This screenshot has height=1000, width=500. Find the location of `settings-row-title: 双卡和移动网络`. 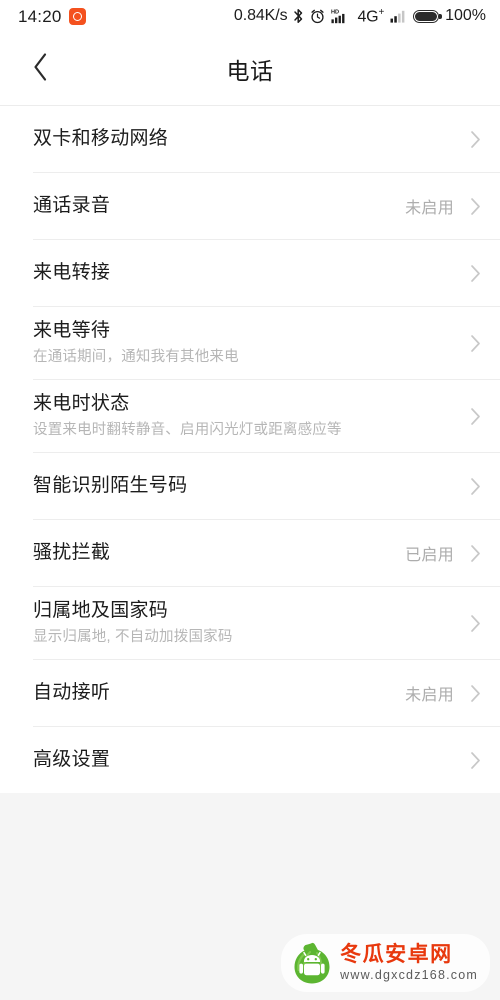

settings-row-title: 双卡和移动网络 is located at coordinates (101, 139).